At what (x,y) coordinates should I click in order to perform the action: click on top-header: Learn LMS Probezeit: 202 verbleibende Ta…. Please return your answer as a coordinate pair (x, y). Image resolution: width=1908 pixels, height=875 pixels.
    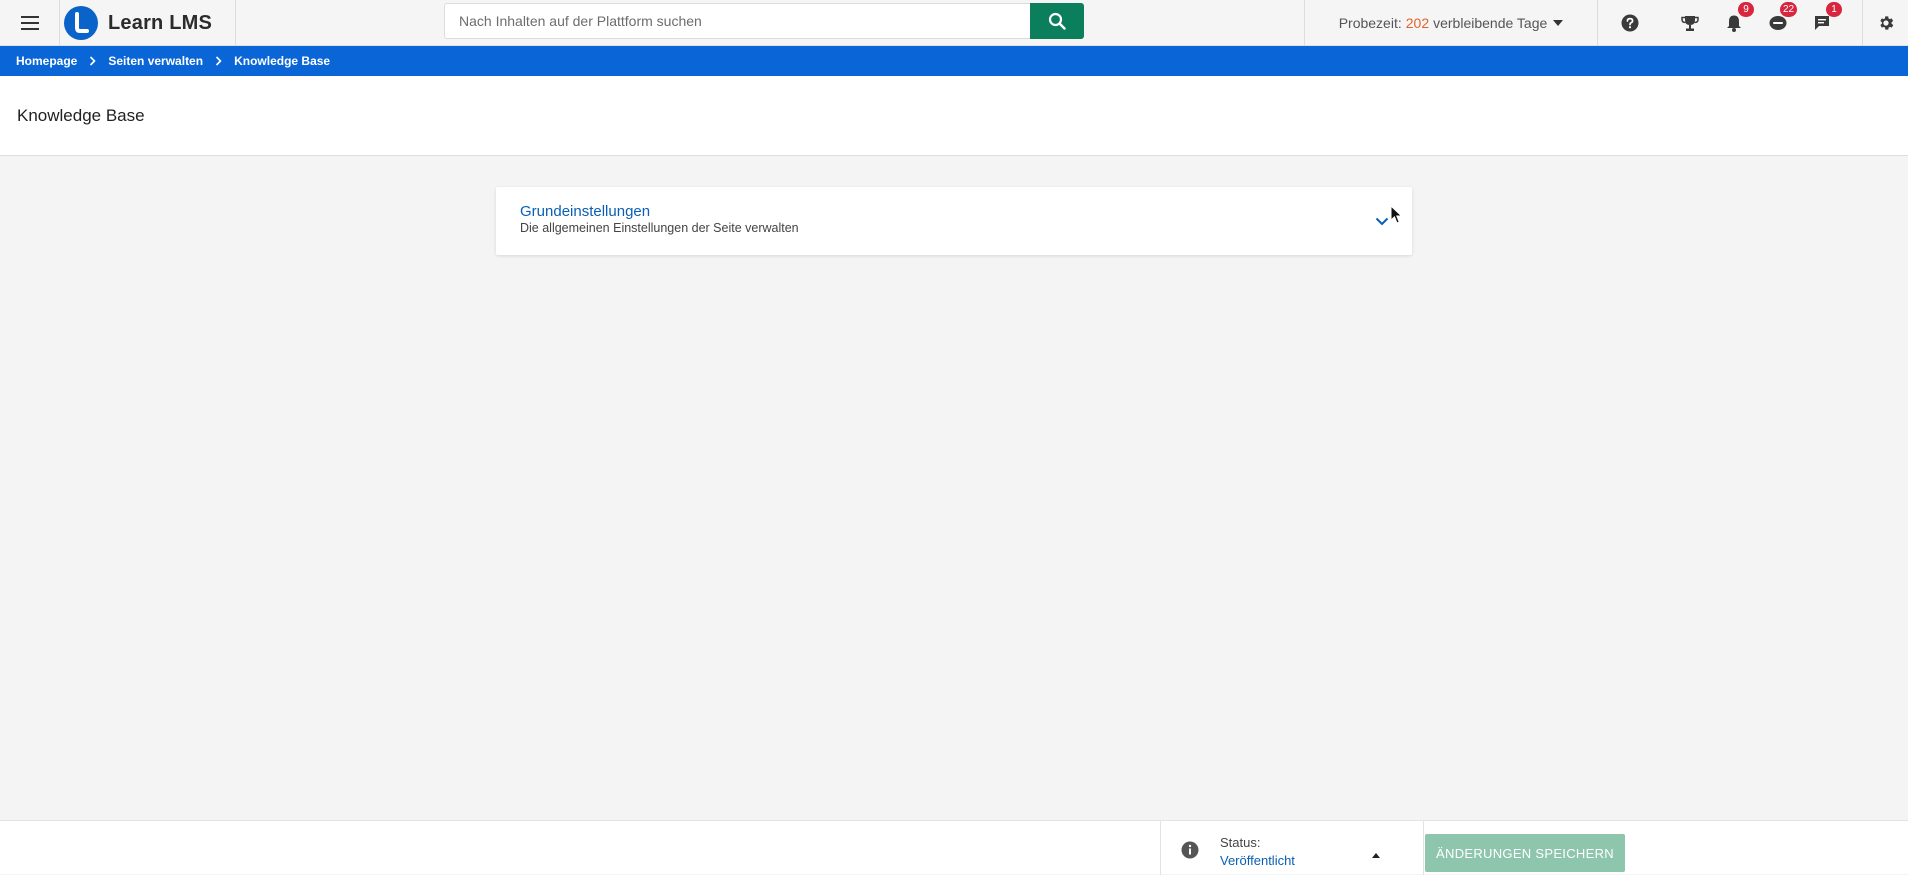
    Looking at the image, I should click on (954, 23).